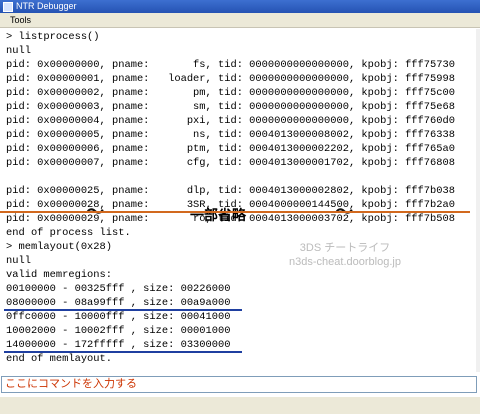 The image size is (480, 414). I want to click on console-line: > listprocess(), so click(53, 37).